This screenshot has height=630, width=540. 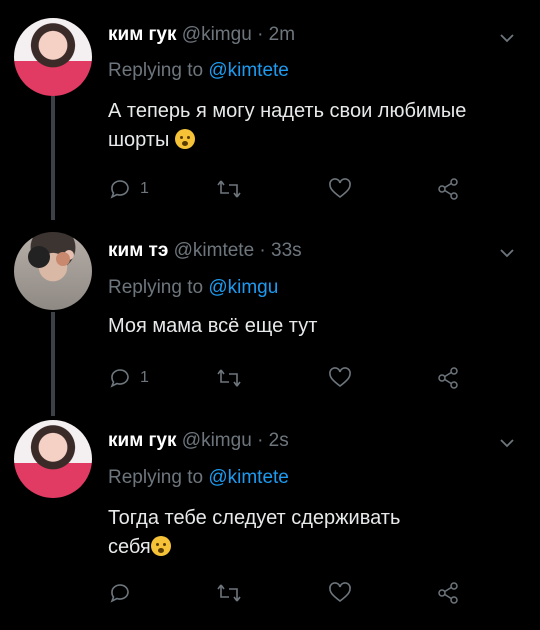 I want to click on tweet-text-line: себя, so click(x=129, y=547).